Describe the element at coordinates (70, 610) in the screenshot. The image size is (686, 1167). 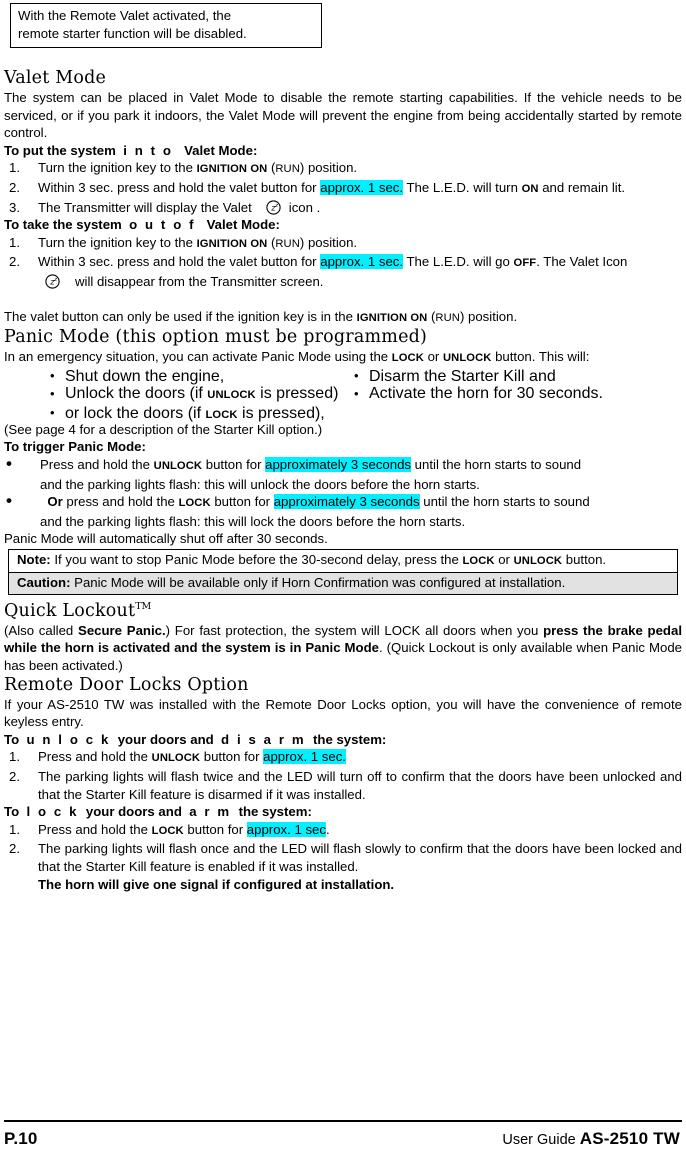
I see `quick-lockout-title: Quick Lockout` at that location.